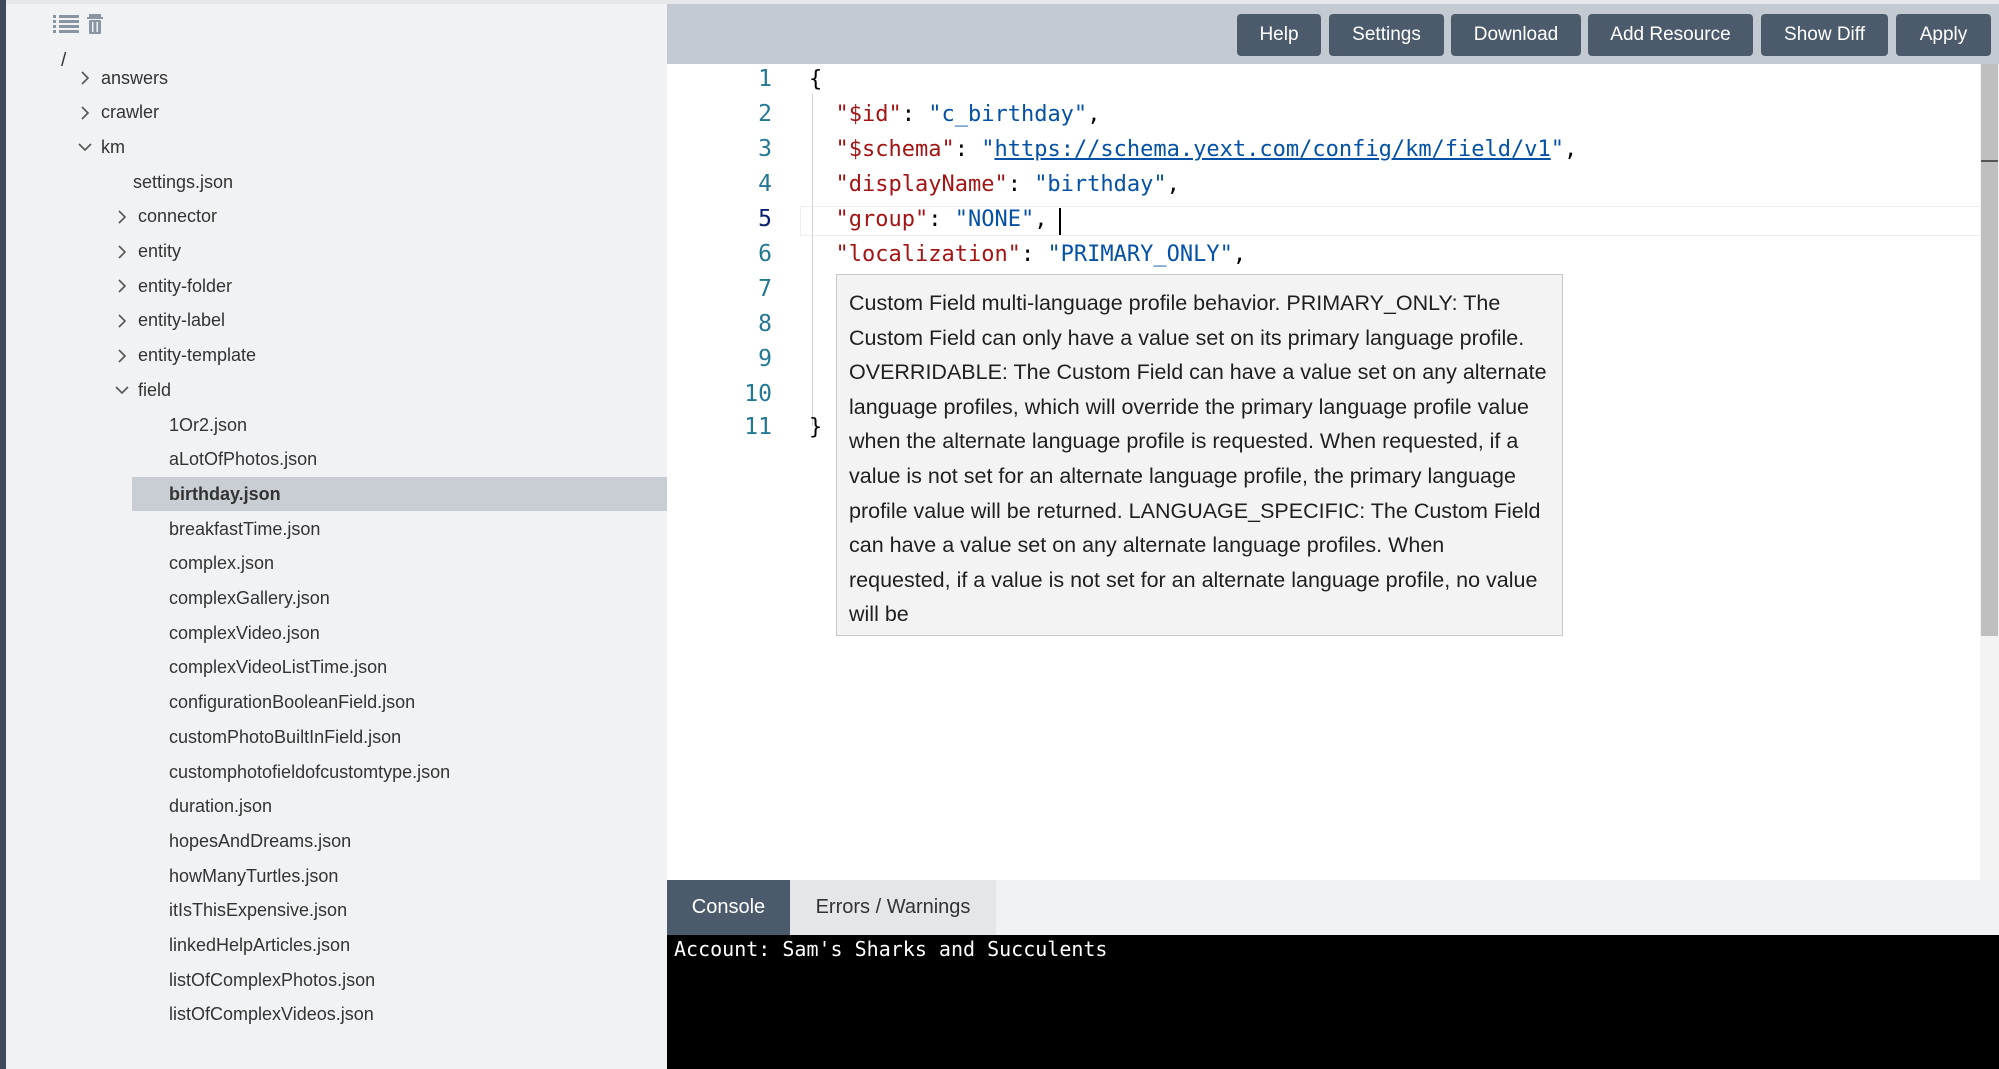  Describe the element at coordinates (135, 77) in the screenshot. I see `tree-item-label: answers` at that location.